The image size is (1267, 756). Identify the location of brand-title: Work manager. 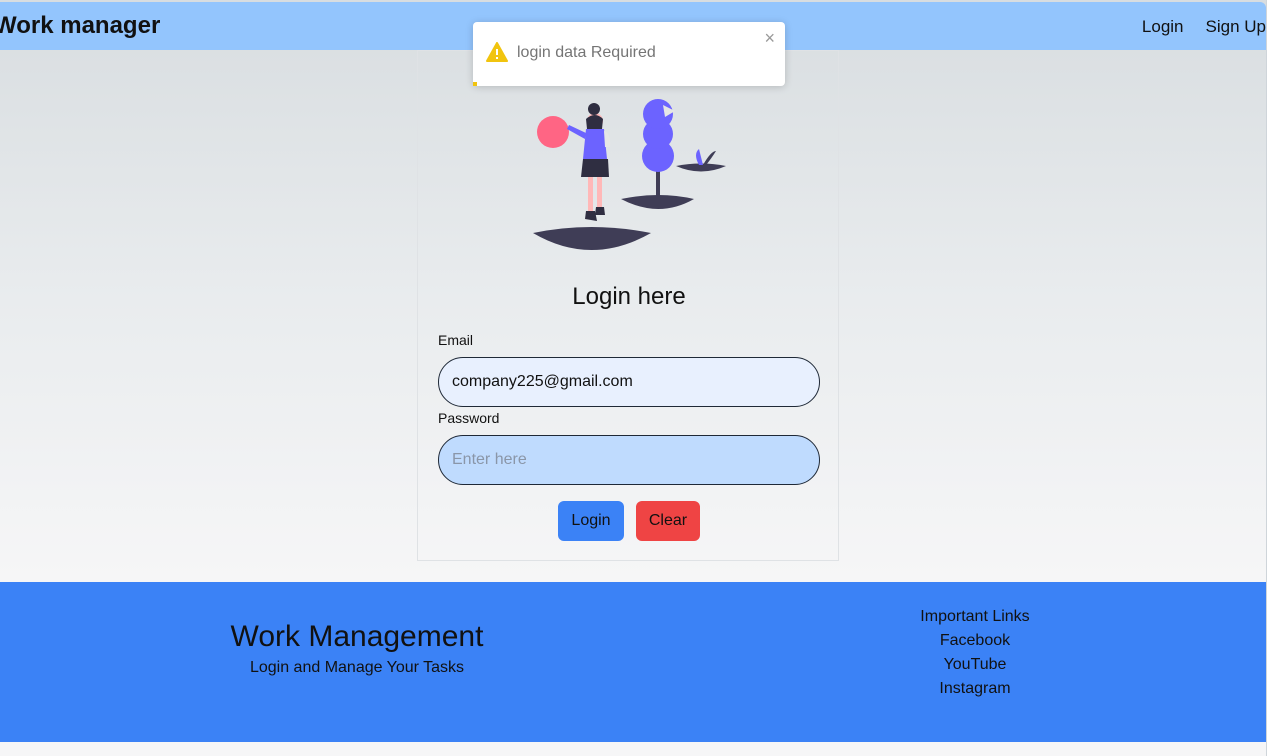
(80, 26).